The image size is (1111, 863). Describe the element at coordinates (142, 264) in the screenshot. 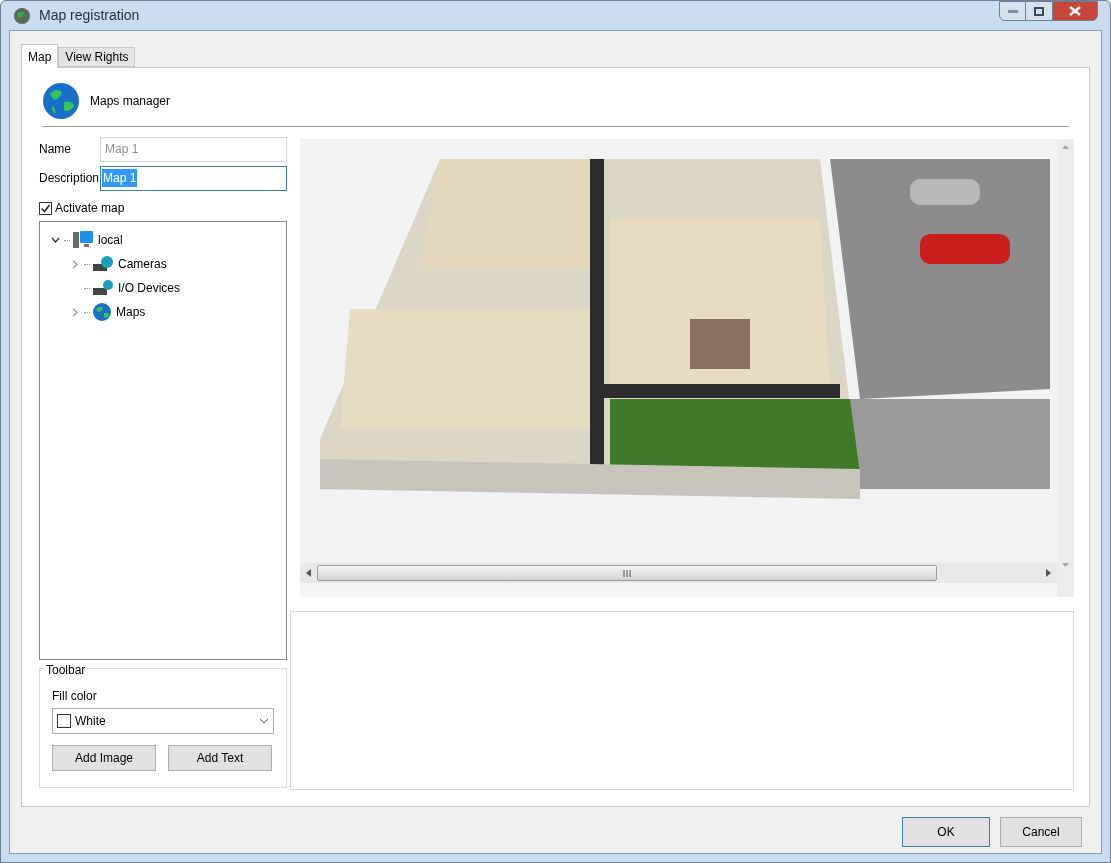

I see `tree-item: Cameras` at that location.